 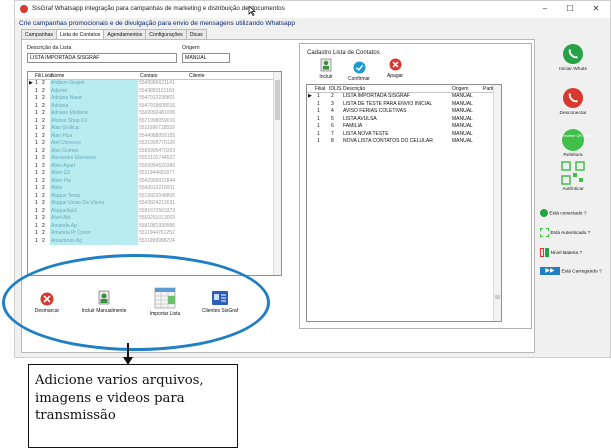 I want to click on minimize-button: –, so click(x=545, y=9).